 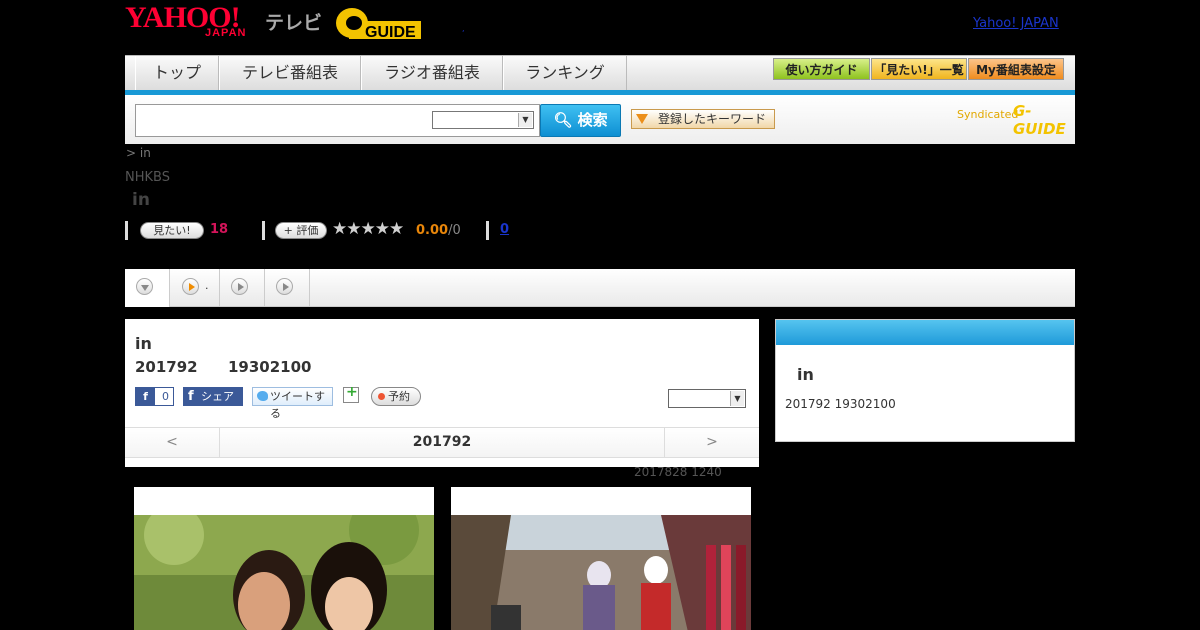 What do you see at coordinates (368, 229) in the screenshot?
I see `star-rating-icon: ★★★★★` at bounding box center [368, 229].